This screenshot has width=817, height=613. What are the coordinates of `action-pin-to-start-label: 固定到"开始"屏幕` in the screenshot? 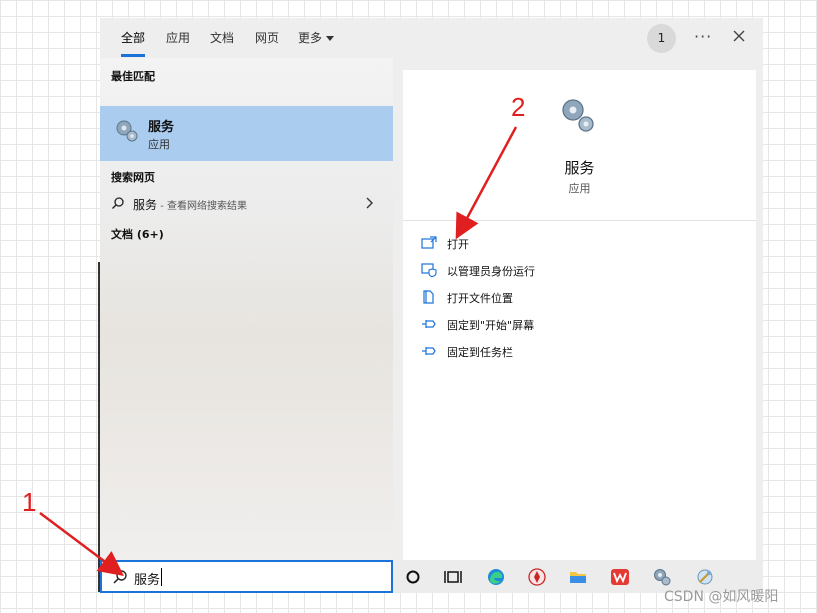 It's located at (491, 325).